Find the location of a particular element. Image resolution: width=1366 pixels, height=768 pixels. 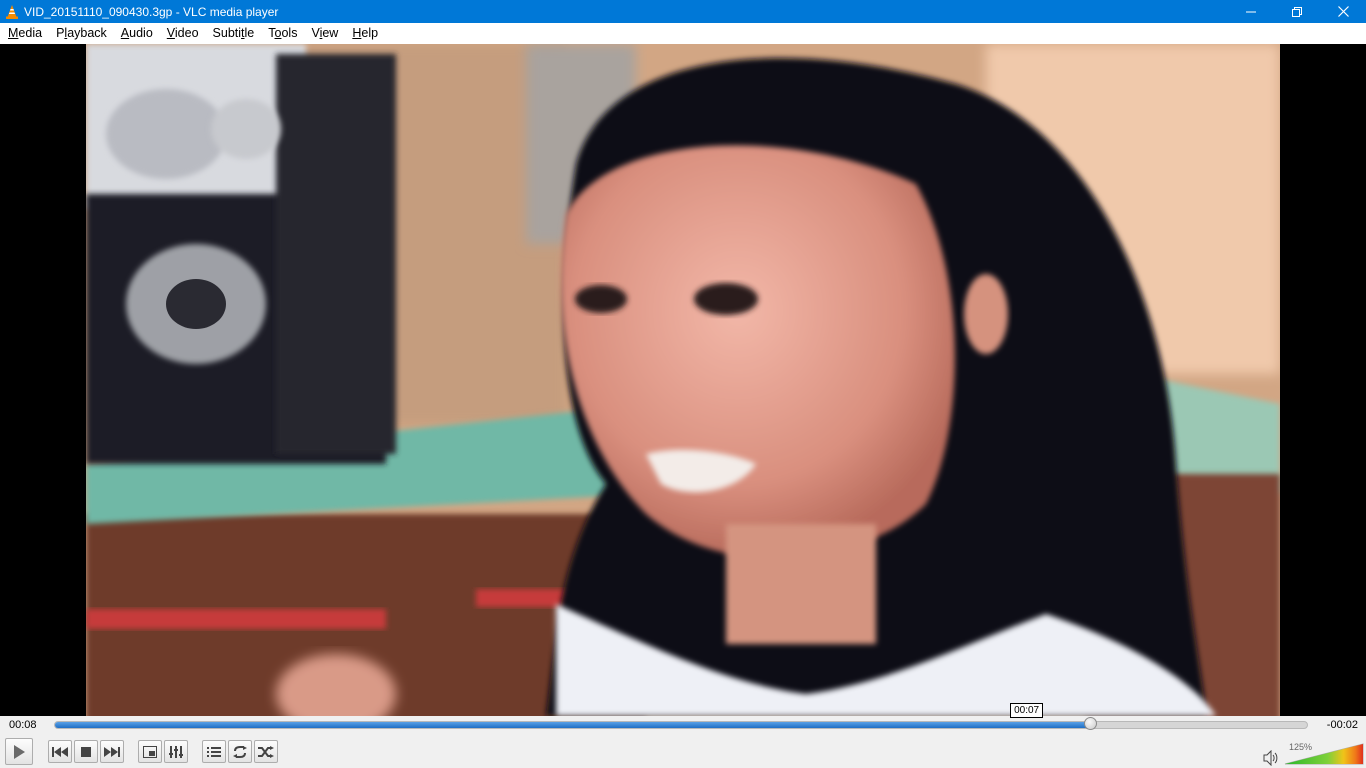

seek-bar-fill is located at coordinates (573, 725).